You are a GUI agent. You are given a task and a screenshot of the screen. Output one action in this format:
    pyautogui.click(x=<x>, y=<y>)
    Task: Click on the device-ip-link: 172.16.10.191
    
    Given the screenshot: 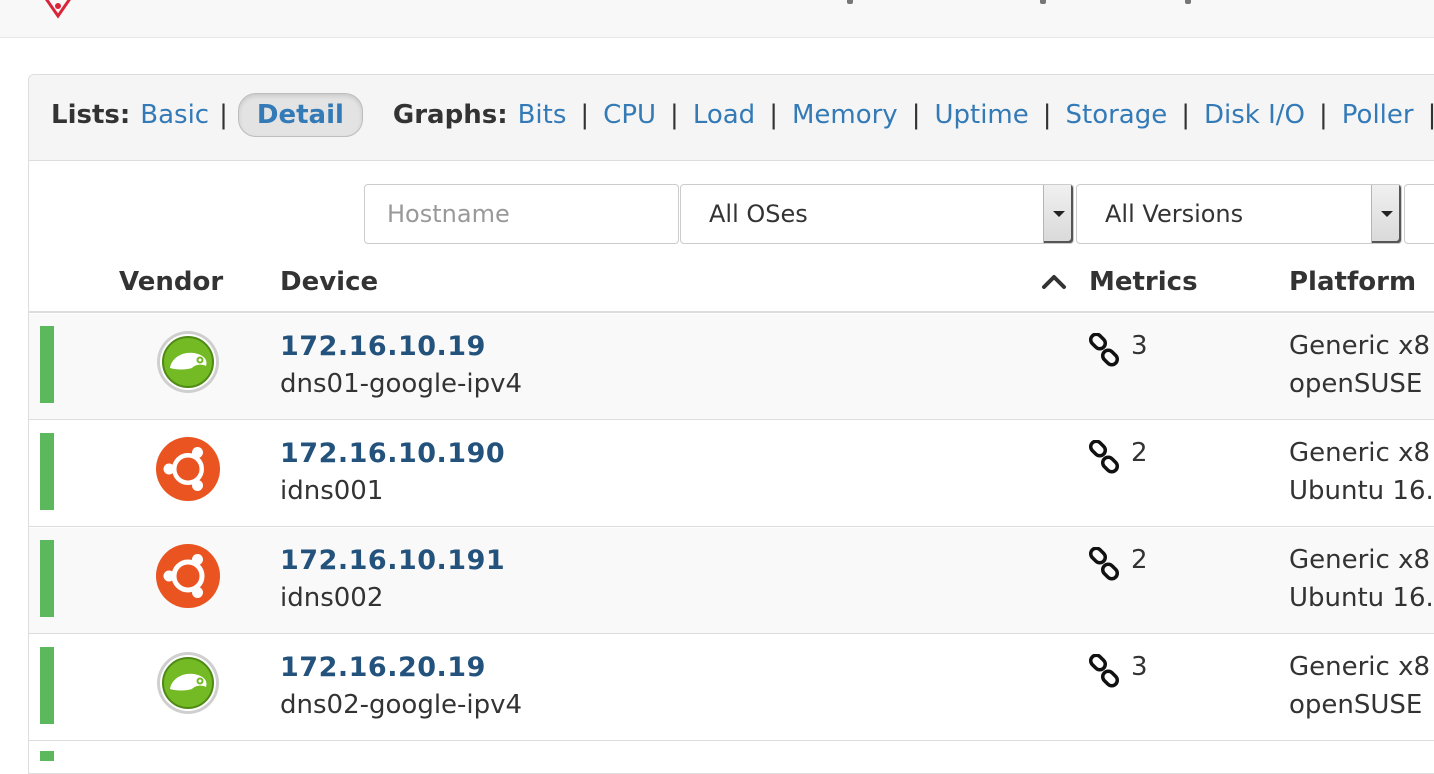 What is the action you would take?
    pyautogui.click(x=392, y=560)
    